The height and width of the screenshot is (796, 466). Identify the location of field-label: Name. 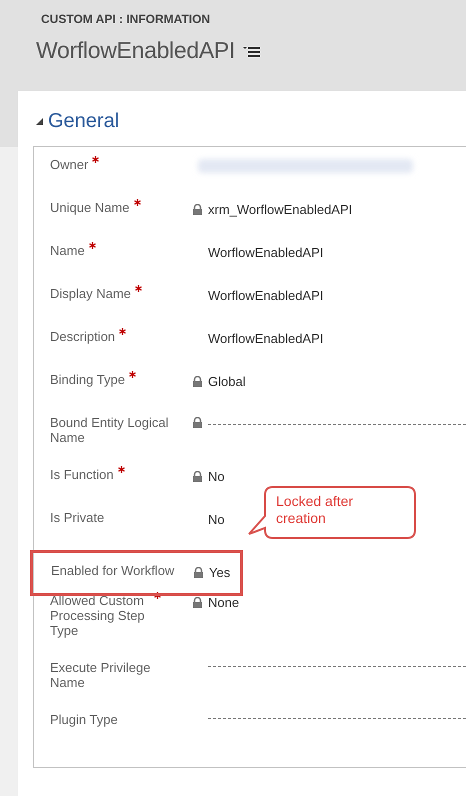
(67, 250).